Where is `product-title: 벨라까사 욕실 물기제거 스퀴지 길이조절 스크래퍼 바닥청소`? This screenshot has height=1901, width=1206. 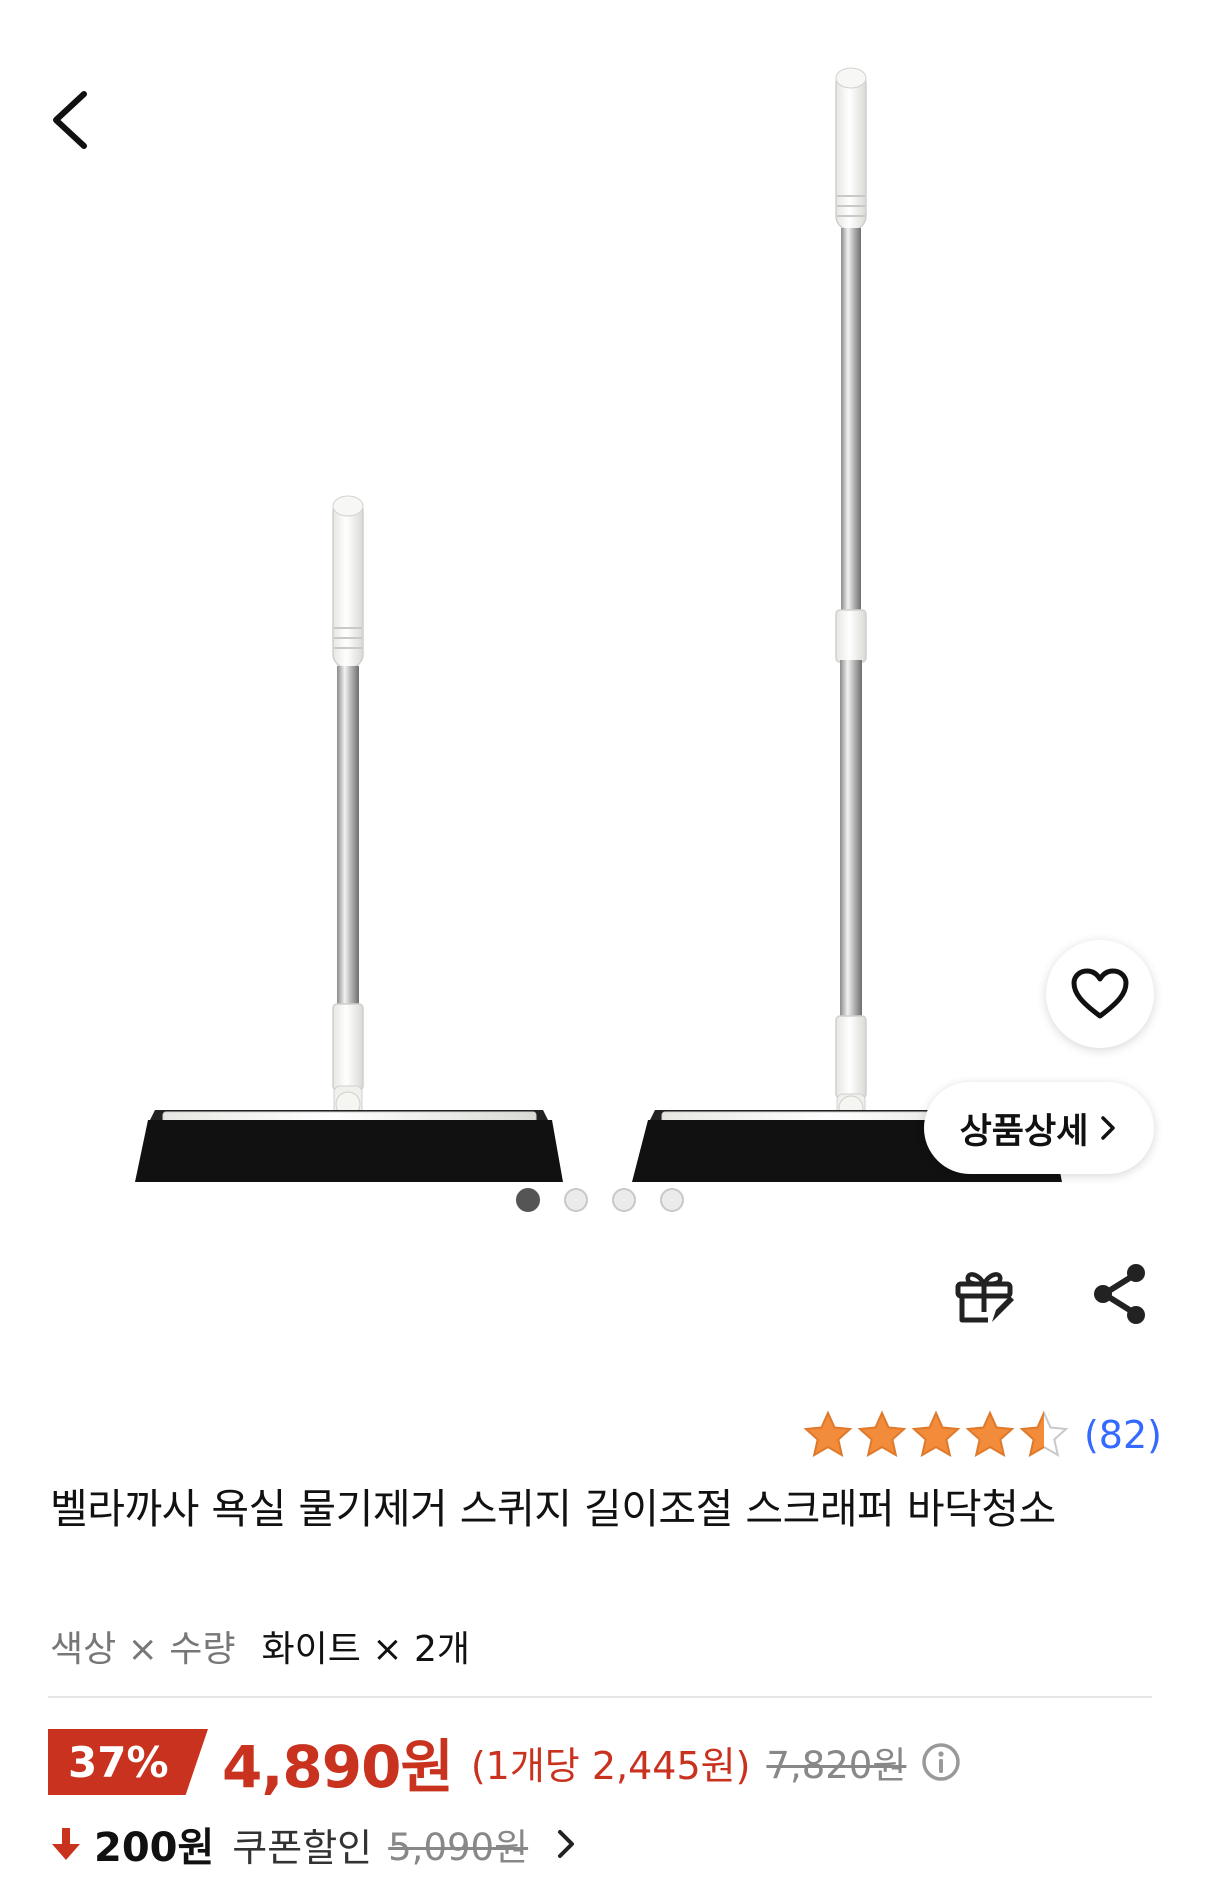
product-title: 벨라까사 욕실 물기제거 스퀴지 길이조절 스크래퍼 바닥청소 is located at coordinates (553, 1509).